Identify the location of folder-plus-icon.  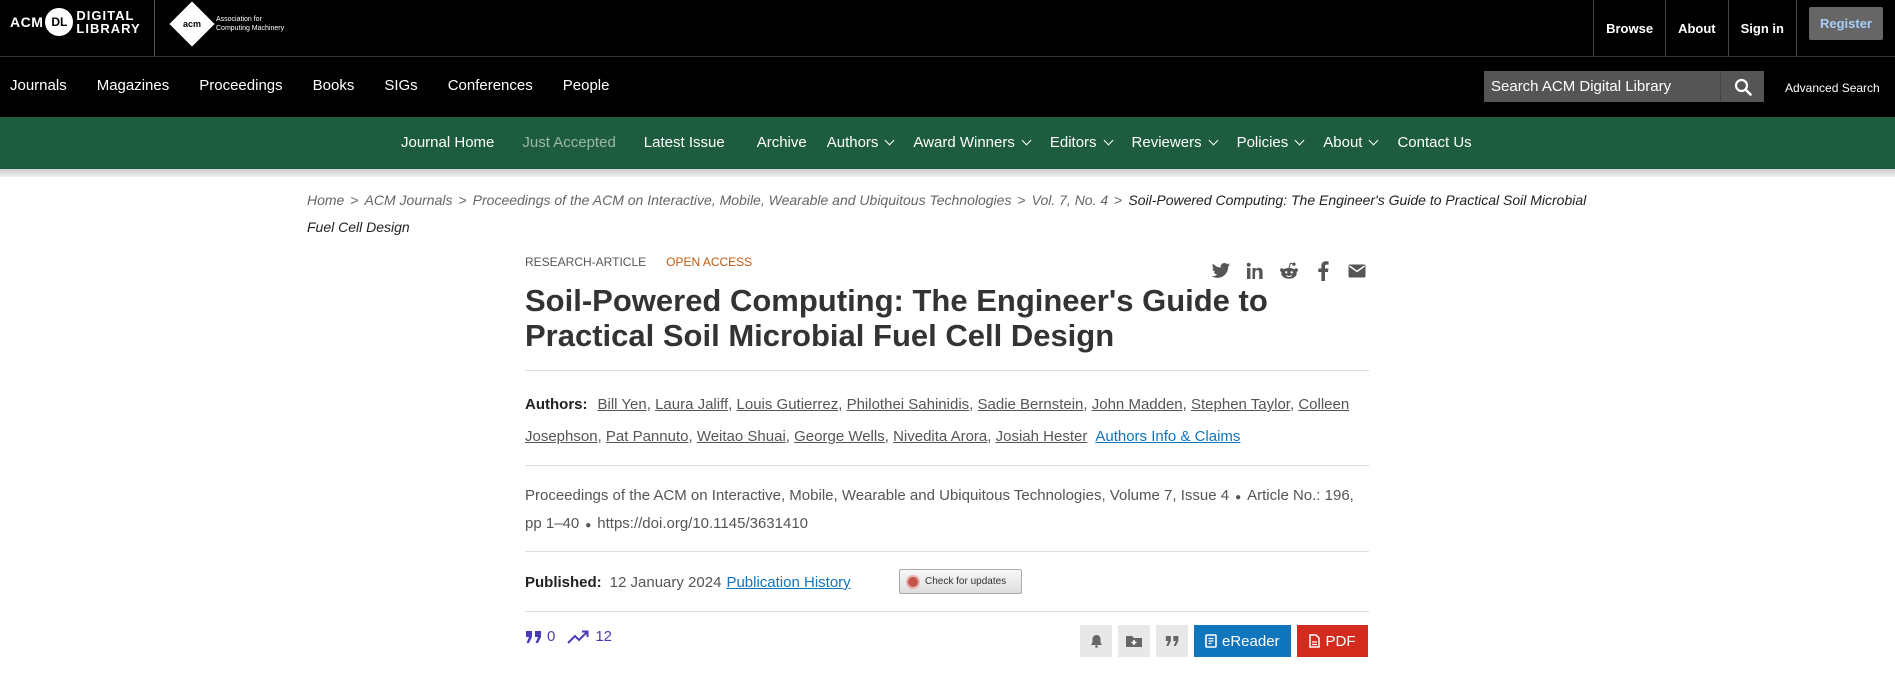
(1134, 641).